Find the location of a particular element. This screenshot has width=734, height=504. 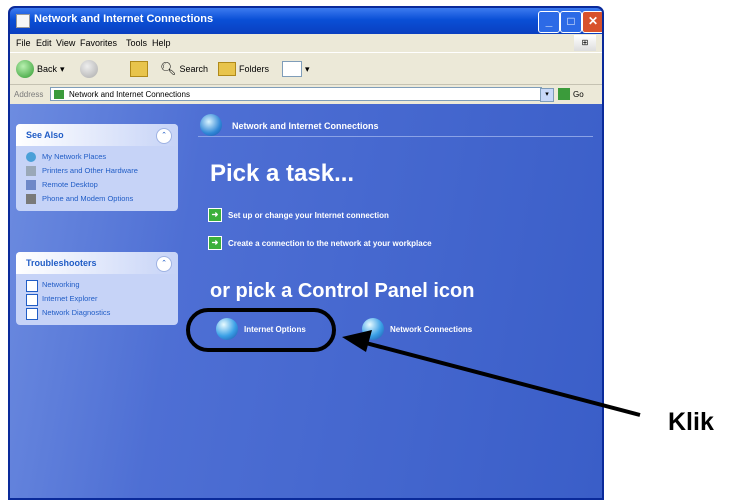

pointer-arrow is located at coordinates (491, 373).